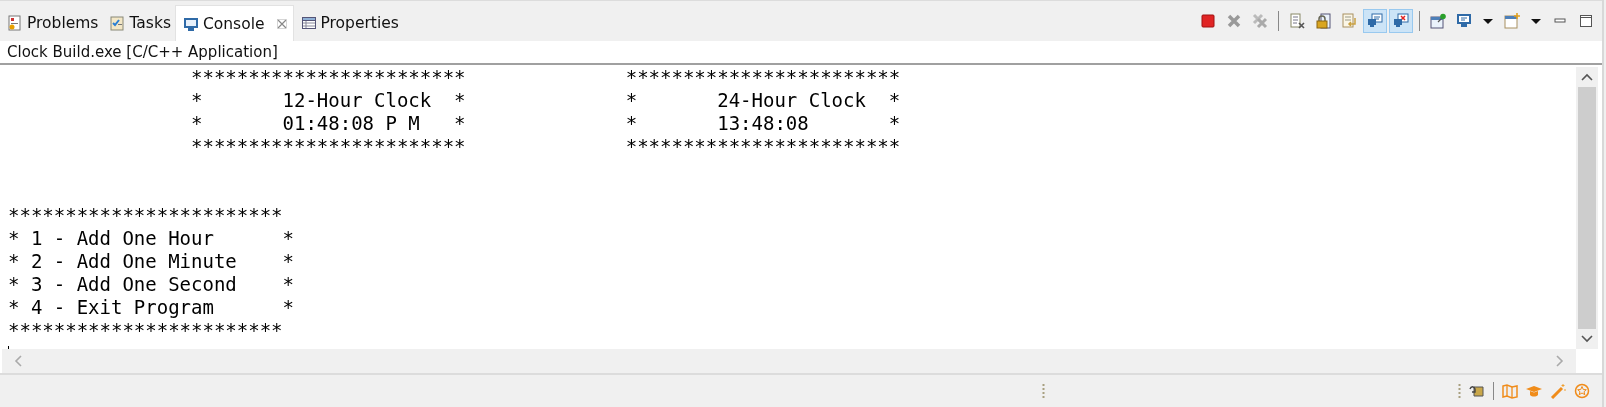 The image size is (1606, 407). What do you see at coordinates (15, 23) in the screenshot?
I see `problems-icon` at bounding box center [15, 23].